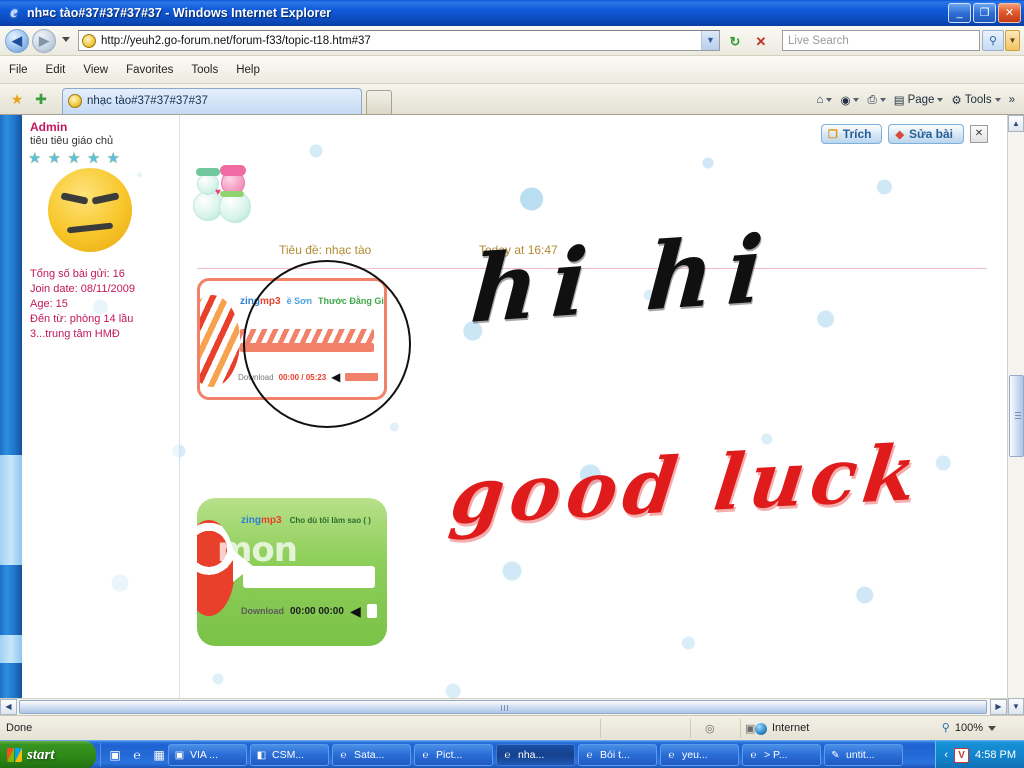 This screenshot has width=1024, height=768. What do you see at coordinates (832, 134) in the screenshot?
I see `quote-icon: ❐` at bounding box center [832, 134].